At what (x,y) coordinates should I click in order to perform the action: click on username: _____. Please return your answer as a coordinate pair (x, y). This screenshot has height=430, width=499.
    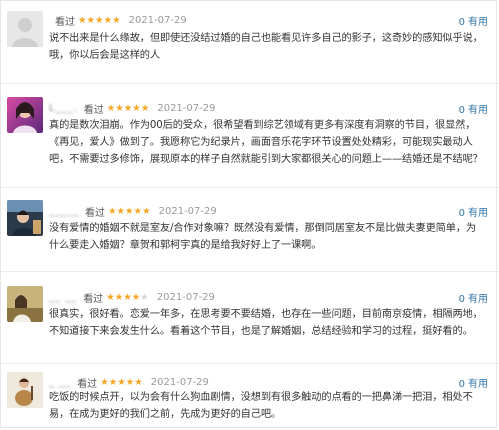
    Looking at the image, I should click on (64, 211).